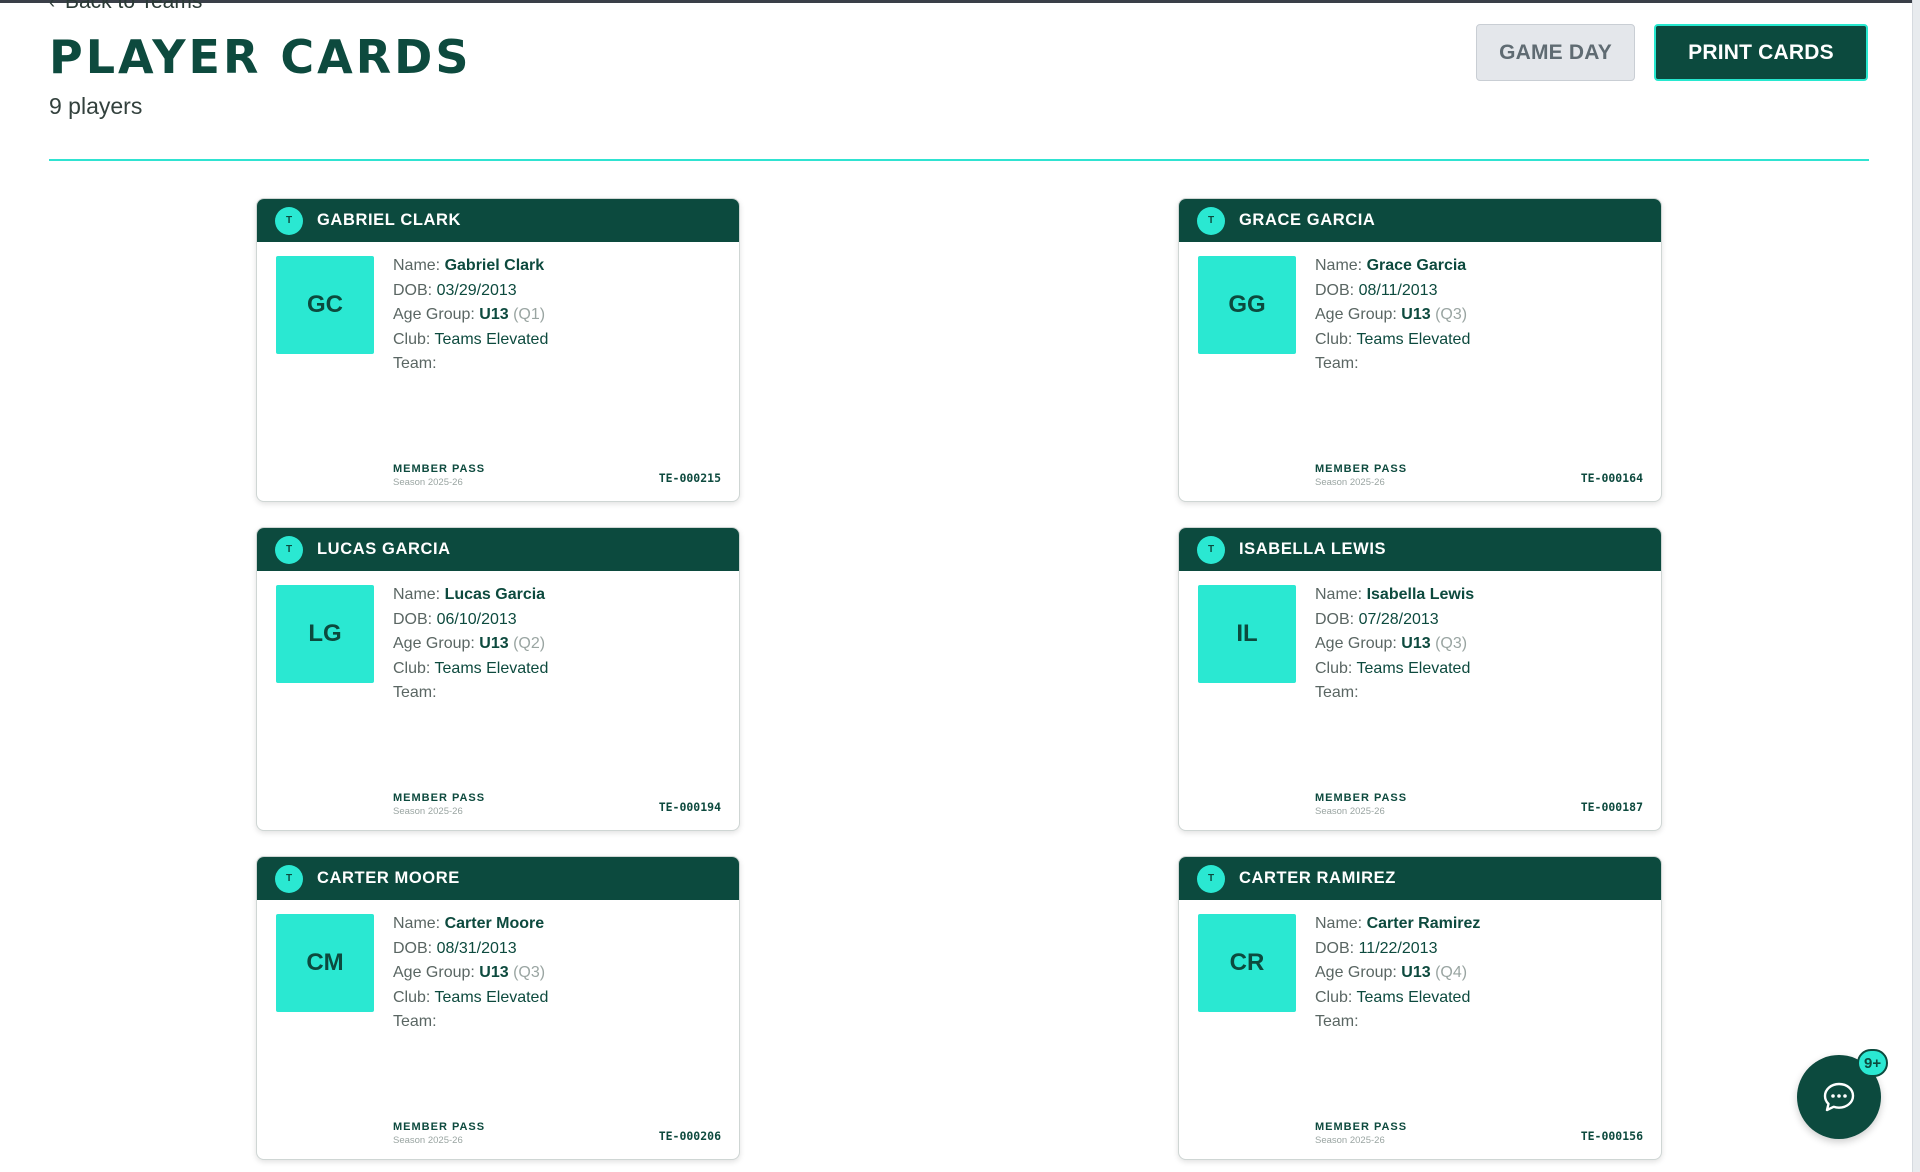 The height and width of the screenshot is (1172, 1920). What do you see at coordinates (389, 220) in the screenshot?
I see `card-player-name: GABRIEL CLARK` at bounding box center [389, 220].